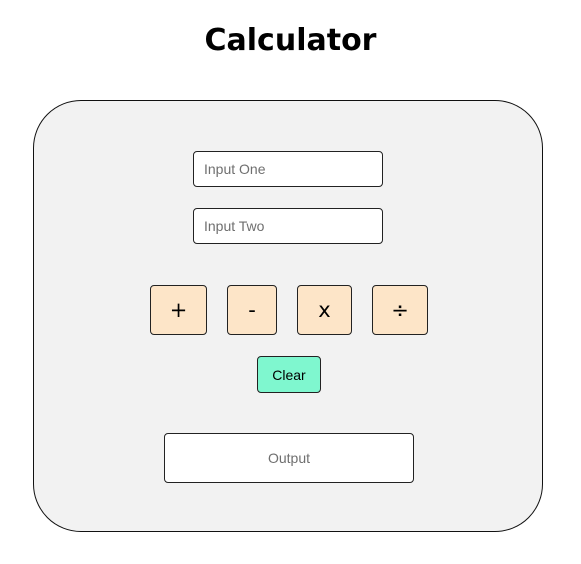 Image resolution: width=581 pixels, height=564 pixels. Describe the element at coordinates (400, 310) in the screenshot. I see `divide-button: ÷` at that location.